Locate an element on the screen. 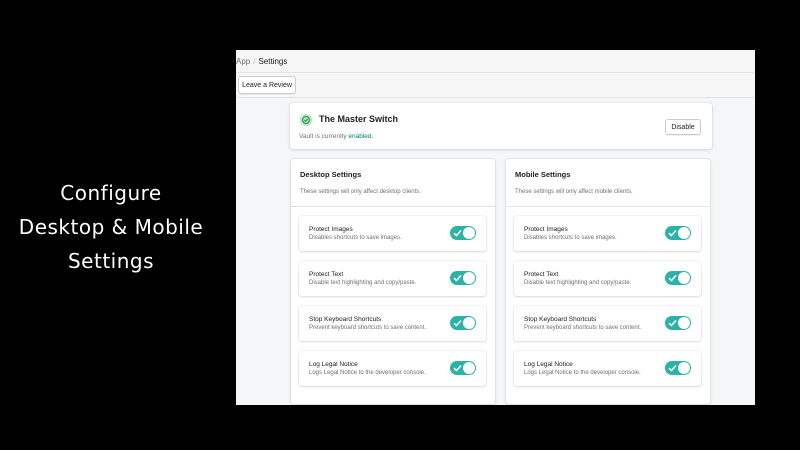 The width and height of the screenshot is (800, 450). promo-caption: Configure Desktop & Mobile Settings is located at coordinates (111, 227).